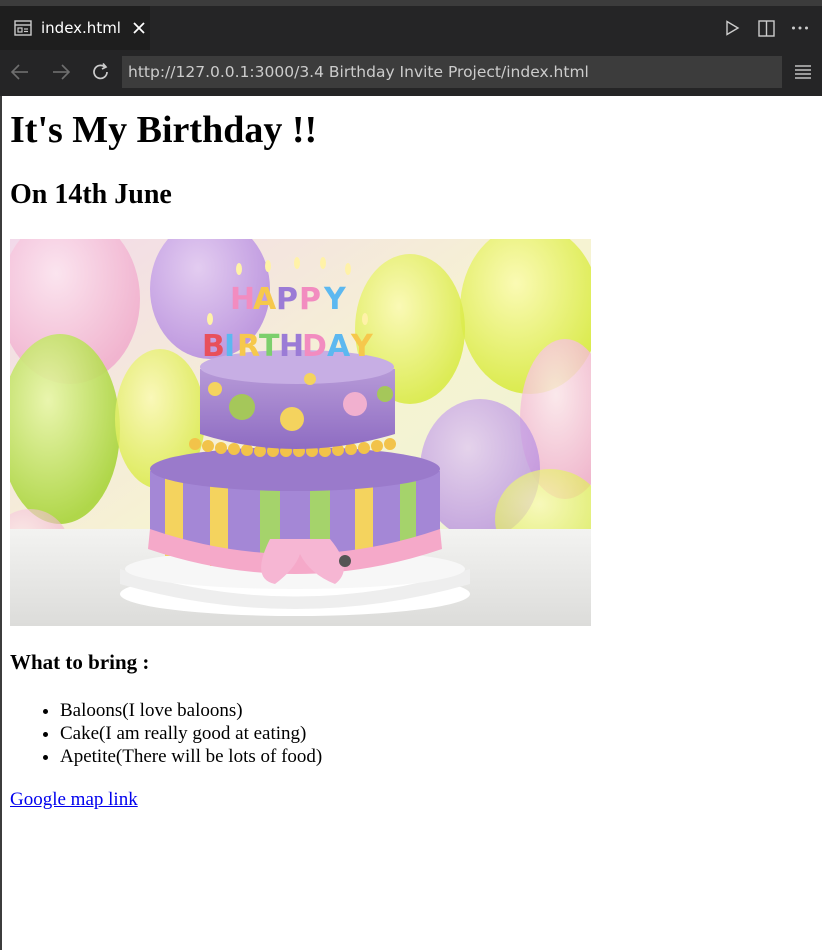 This screenshot has height=950, width=822. I want to click on page-heading: It's My Birthday !!, so click(164, 130).